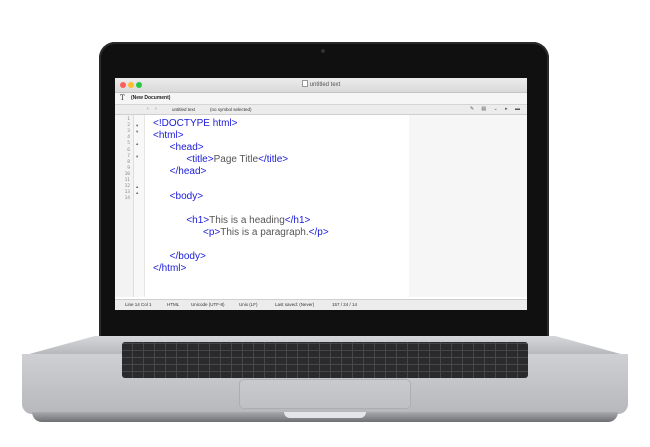  Describe the element at coordinates (318, 232) in the screenshot. I see `code-tag: </p>` at that location.